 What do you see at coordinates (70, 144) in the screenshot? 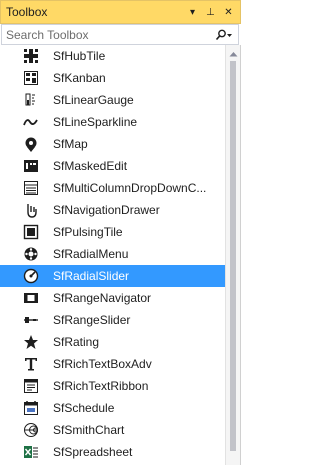
I see `toolbox-item-label: SfMap` at bounding box center [70, 144].